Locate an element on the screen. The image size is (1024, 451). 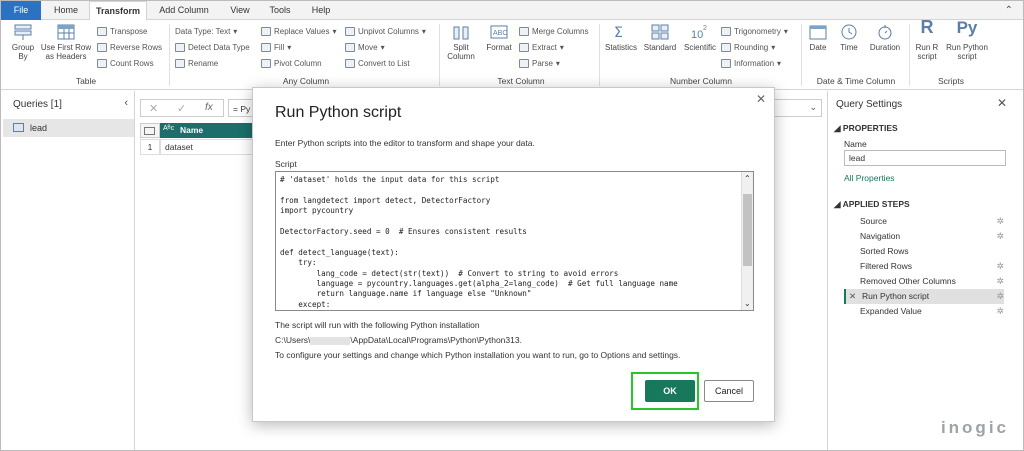
queries-pane: Queries [1] ‹ lead is located at coordinates (68, 270).